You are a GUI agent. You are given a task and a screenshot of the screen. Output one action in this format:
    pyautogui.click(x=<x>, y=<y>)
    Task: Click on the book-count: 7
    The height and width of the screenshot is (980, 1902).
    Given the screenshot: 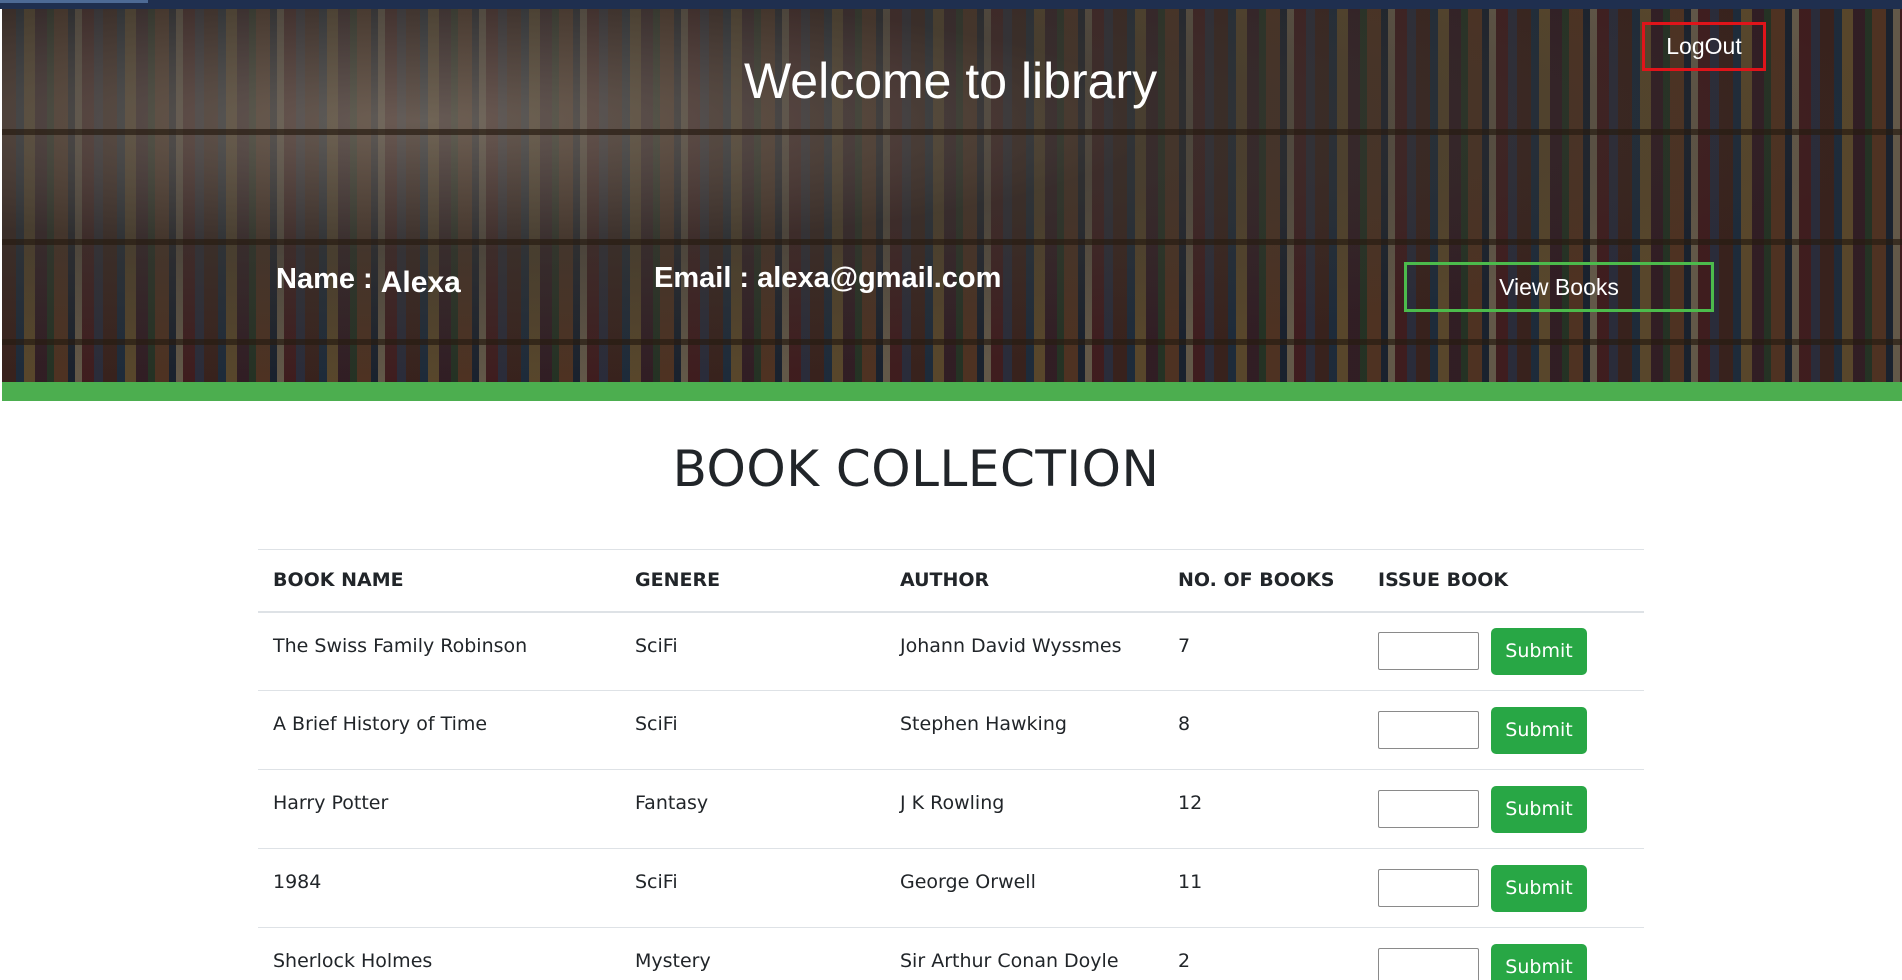 What is the action you would take?
    pyautogui.click(x=1263, y=651)
    